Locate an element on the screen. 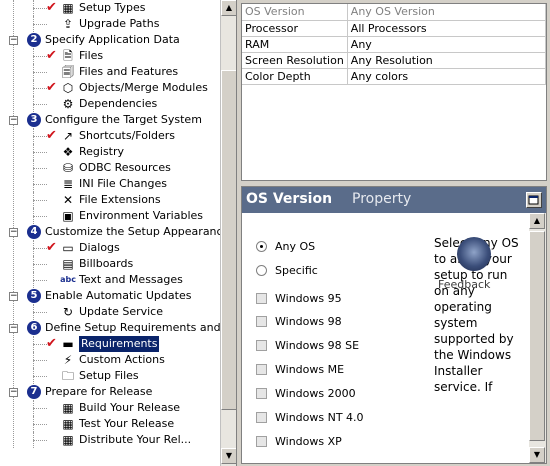 The image size is (550, 466). checkbox-label: Windows 98 SE is located at coordinates (317, 345).